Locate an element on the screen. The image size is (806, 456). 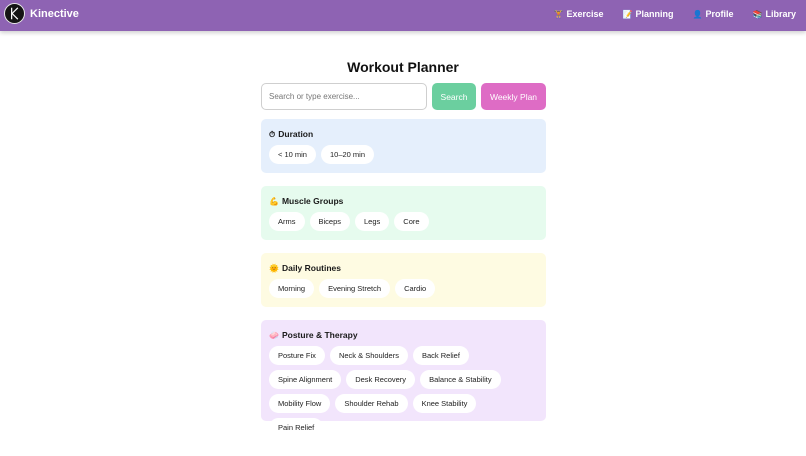
brand-name: Kinective is located at coordinates (54, 14).